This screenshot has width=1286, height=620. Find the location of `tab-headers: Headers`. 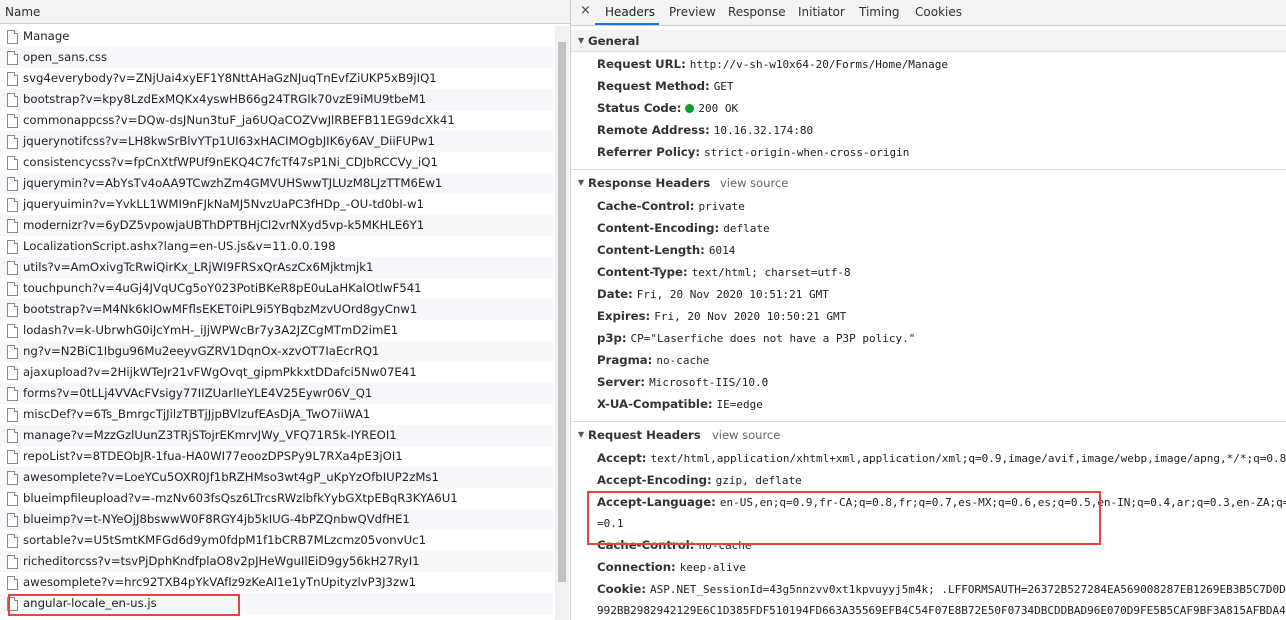

tab-headers: Headers is located at coordinates (630, 12).